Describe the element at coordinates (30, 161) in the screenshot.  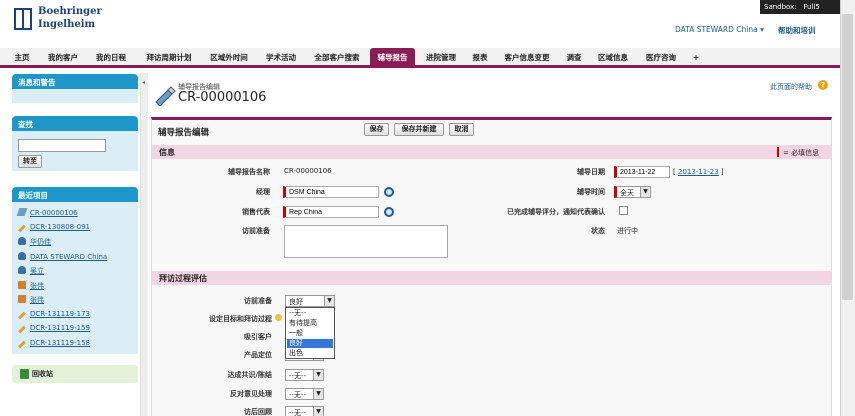
I see `go-button: 转至` at that location.